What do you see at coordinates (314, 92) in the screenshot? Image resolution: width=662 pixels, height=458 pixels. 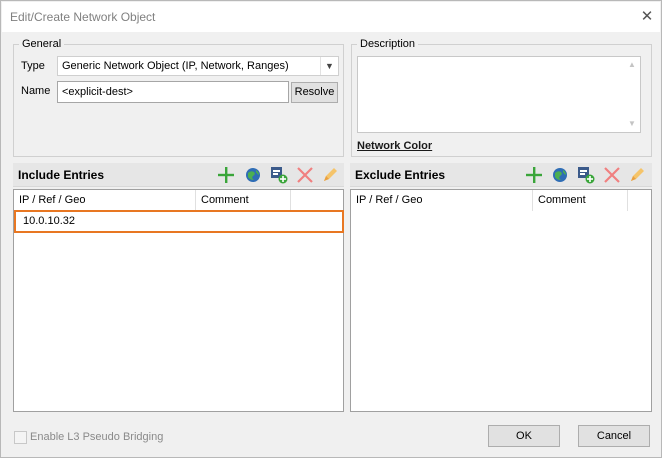 I see `resolve-button: Resolve` at bounding box center [314, 92].